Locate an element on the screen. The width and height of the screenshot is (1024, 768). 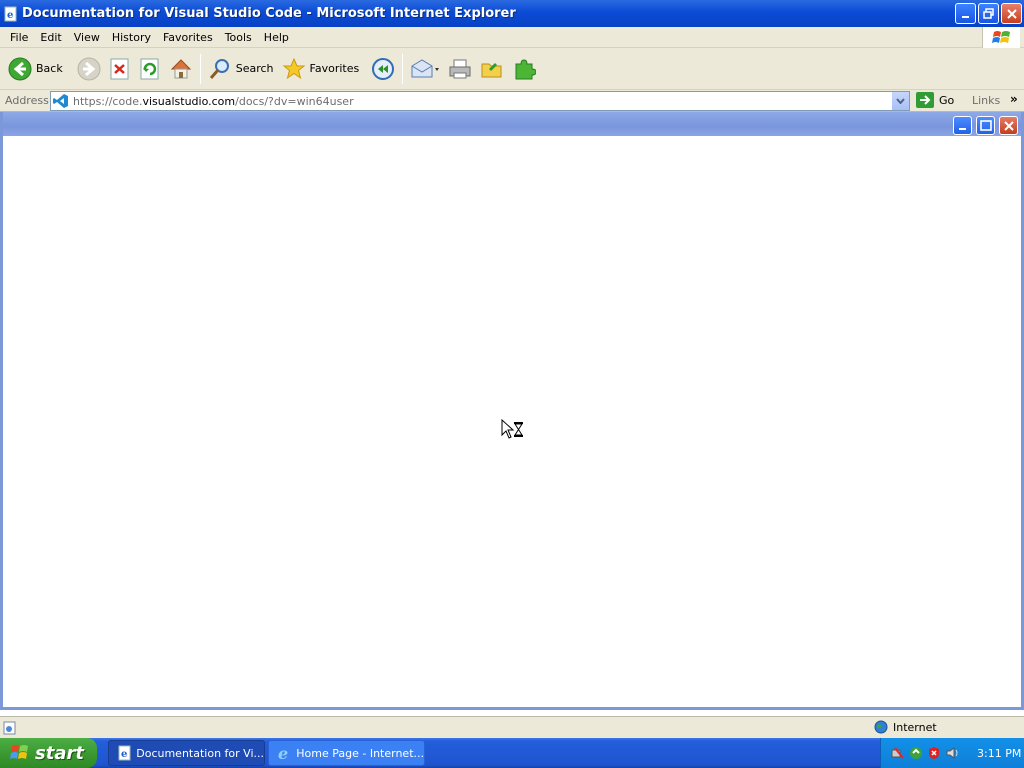
media-icon is located at coordinates (383, 68).